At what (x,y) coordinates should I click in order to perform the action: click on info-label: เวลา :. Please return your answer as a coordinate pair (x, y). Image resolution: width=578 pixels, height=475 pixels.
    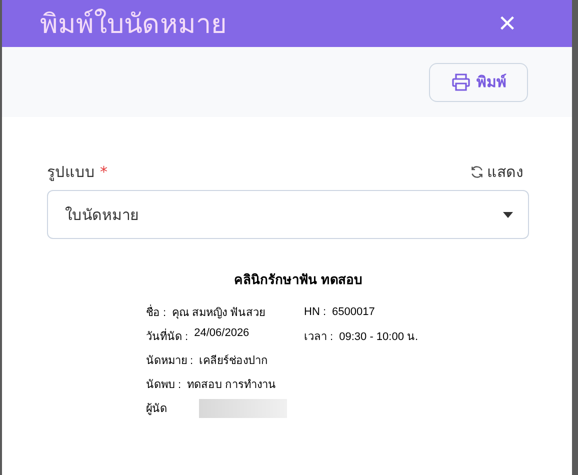
    Looking at the image, I should click on (319, 337).